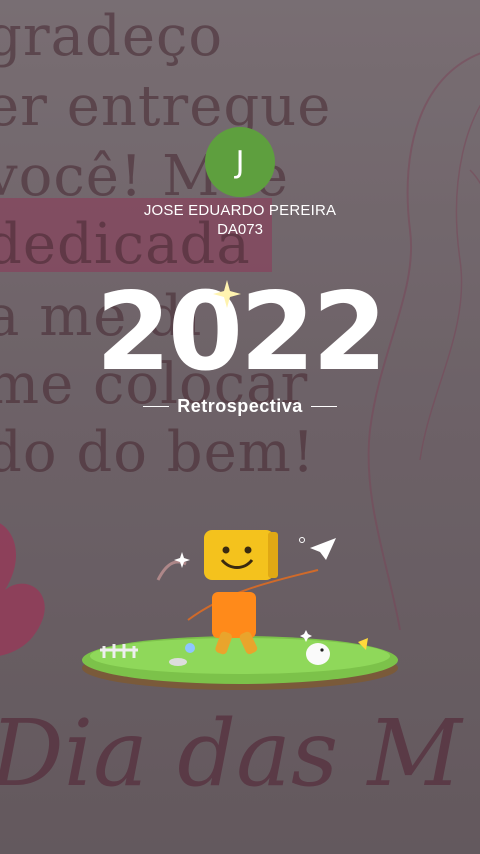 This screenshot has width=480, height=854. I want to click on character-illustration, so click(240, 610).